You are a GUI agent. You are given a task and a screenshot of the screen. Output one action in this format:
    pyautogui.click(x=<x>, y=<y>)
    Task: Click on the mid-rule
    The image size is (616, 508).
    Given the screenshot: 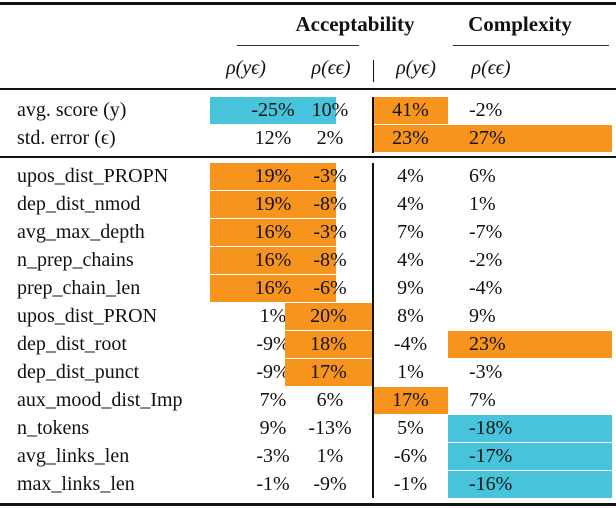 What is the action you would take?
    pyautogui.click(x=308, y=157)
    